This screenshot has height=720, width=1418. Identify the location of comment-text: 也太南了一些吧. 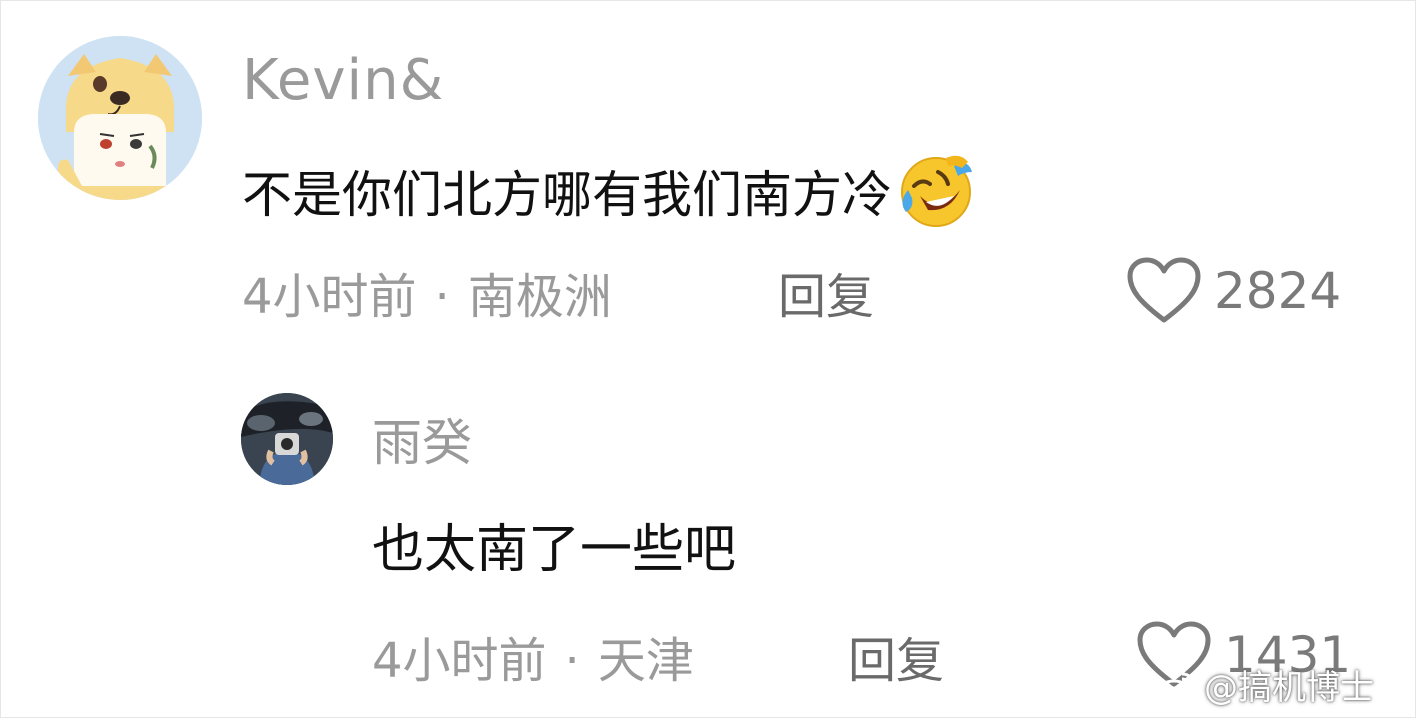
(554, 550).